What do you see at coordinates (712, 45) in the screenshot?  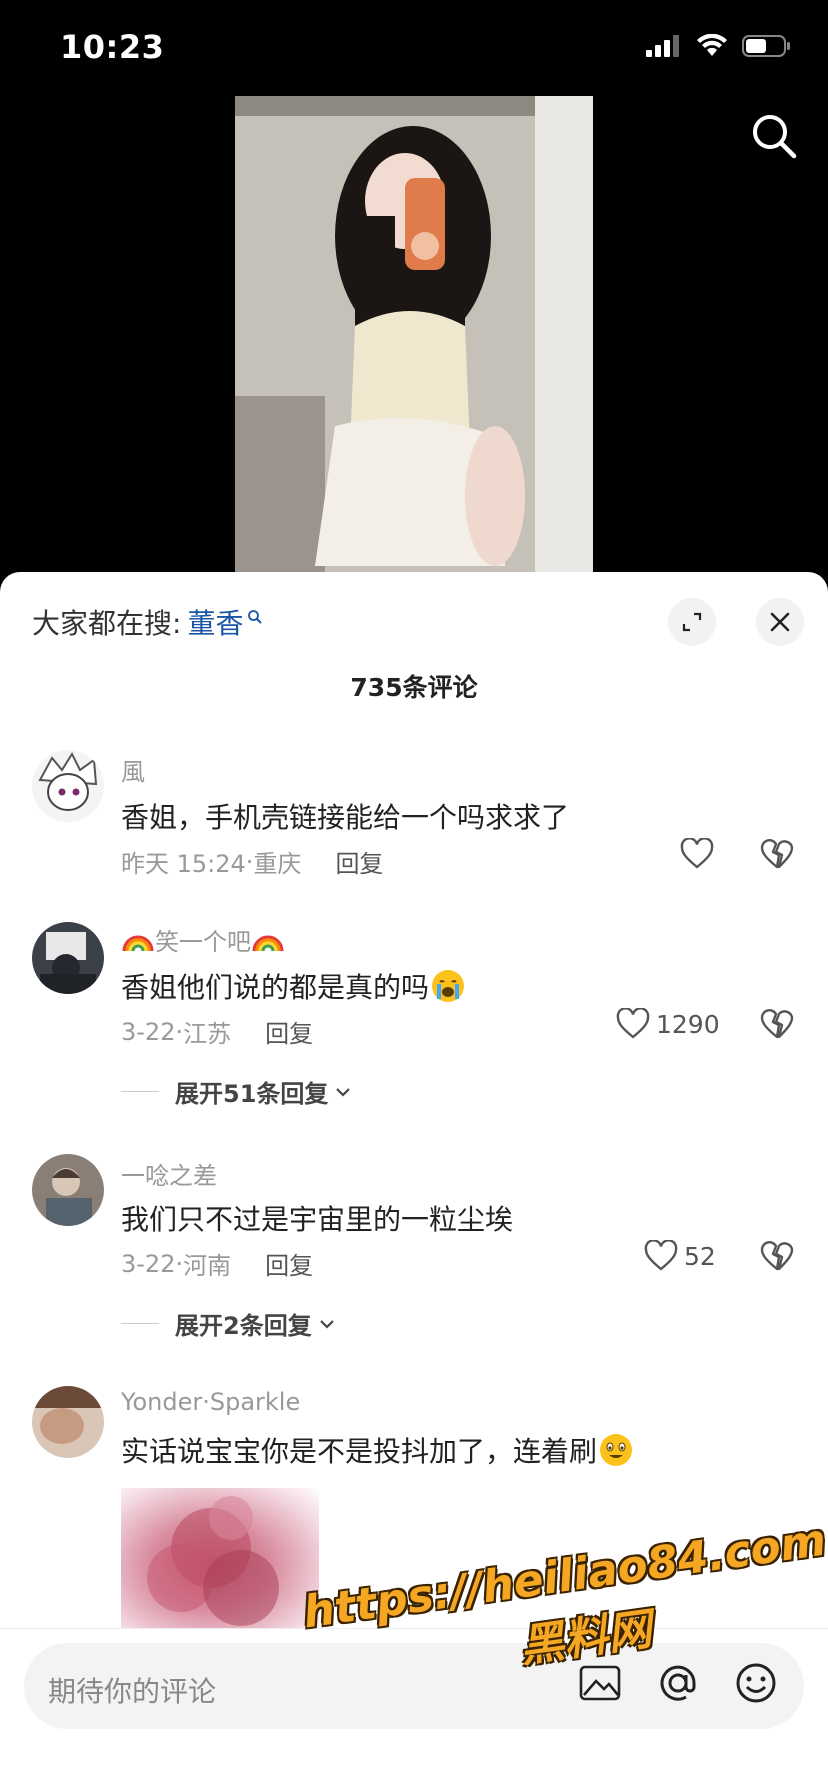 I see `wifi-icon` at bounding box center [712, 45].